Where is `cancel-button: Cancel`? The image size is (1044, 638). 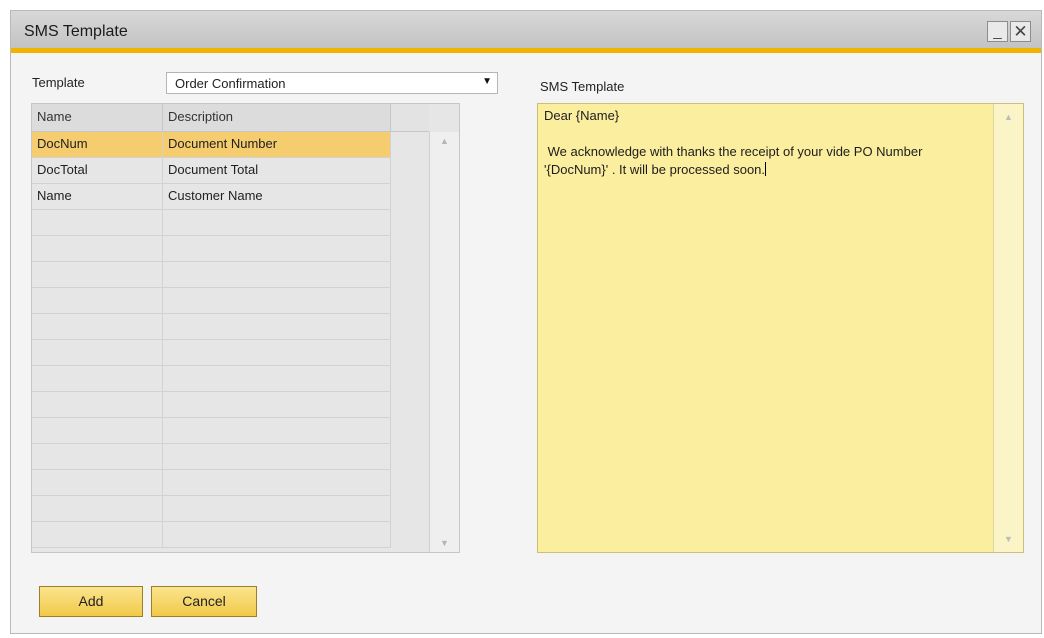 cancel-button: Cancel is located at coordinates (204, 601).